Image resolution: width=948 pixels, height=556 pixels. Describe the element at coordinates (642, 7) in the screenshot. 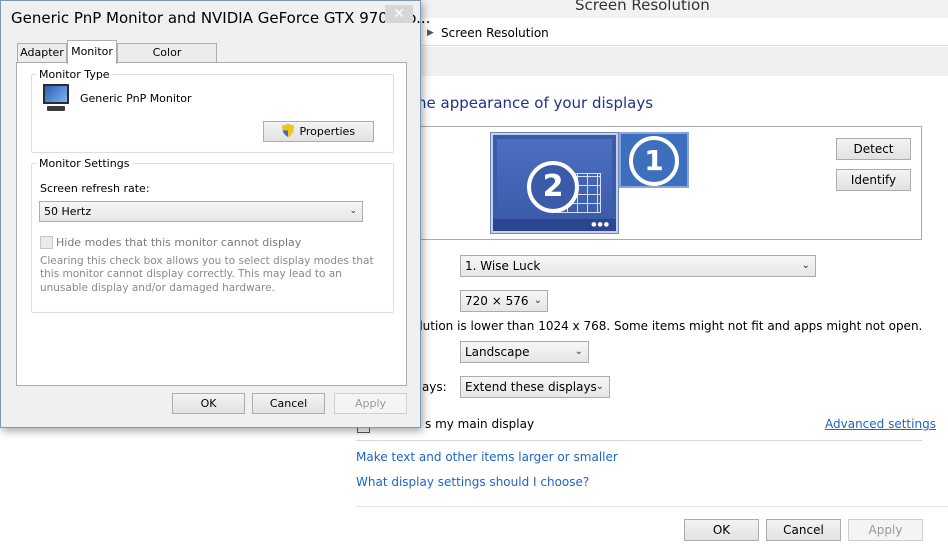

I see `window-title: Screen Resolution` at that location.